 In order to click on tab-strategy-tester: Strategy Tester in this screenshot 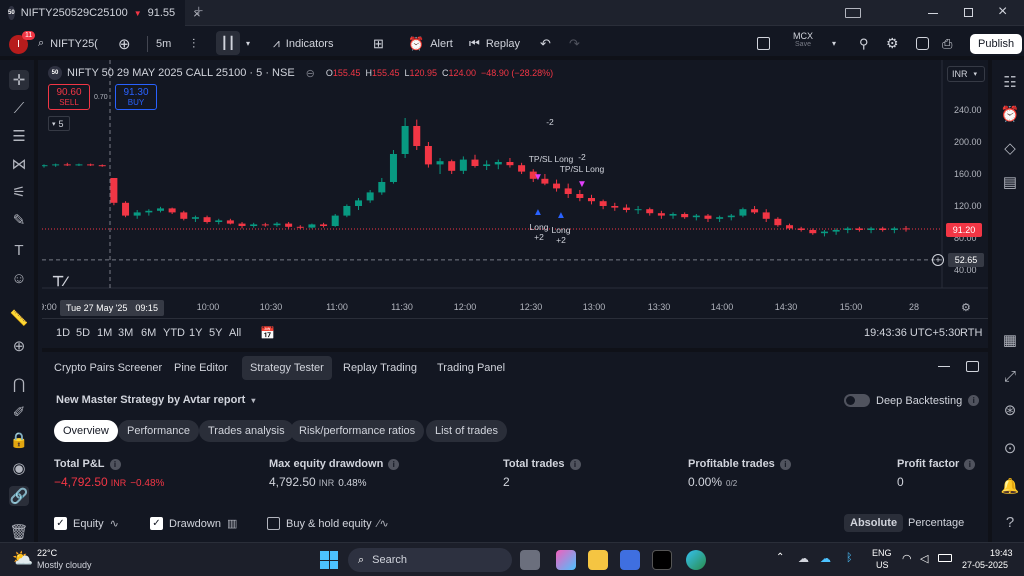, I will do `click(287, 368)`.